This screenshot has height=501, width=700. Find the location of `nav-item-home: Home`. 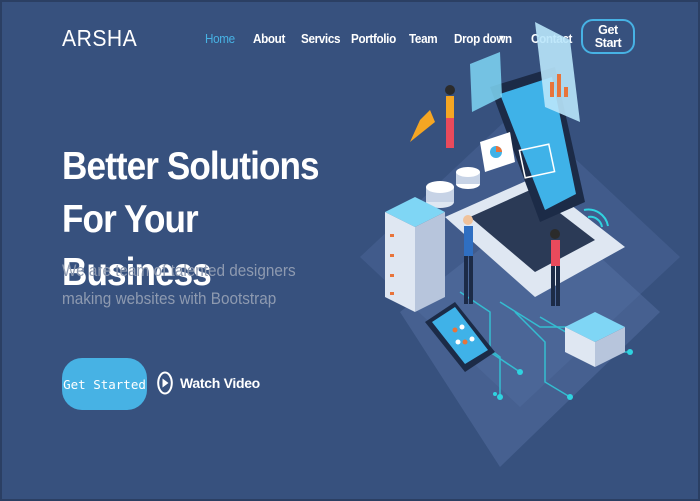

nav-item-home: Home is located at coordinates (220, 38).